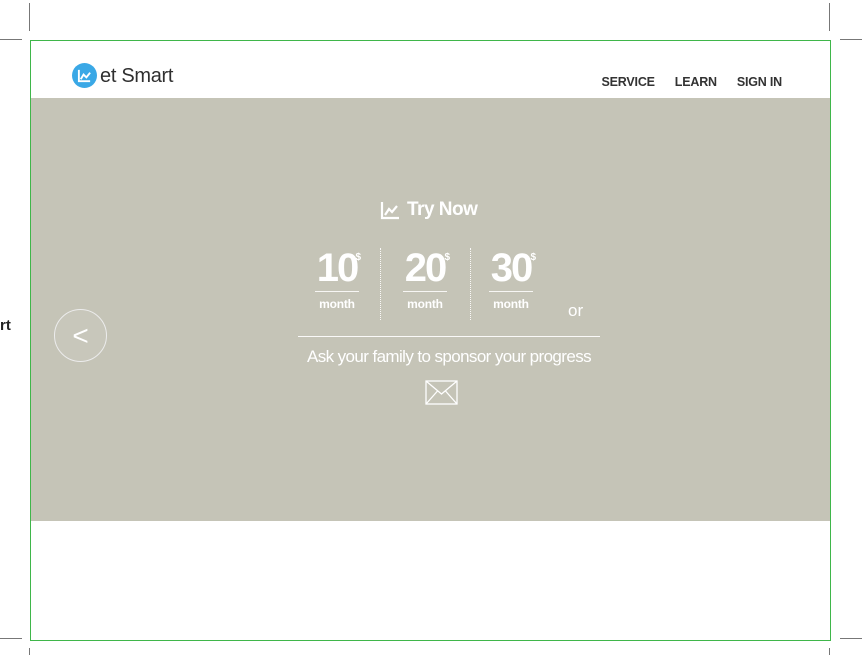  What do you see at coordinates (576, 310) in the screenshot?
I see `or-label: or` at bounding box center [576, 310].